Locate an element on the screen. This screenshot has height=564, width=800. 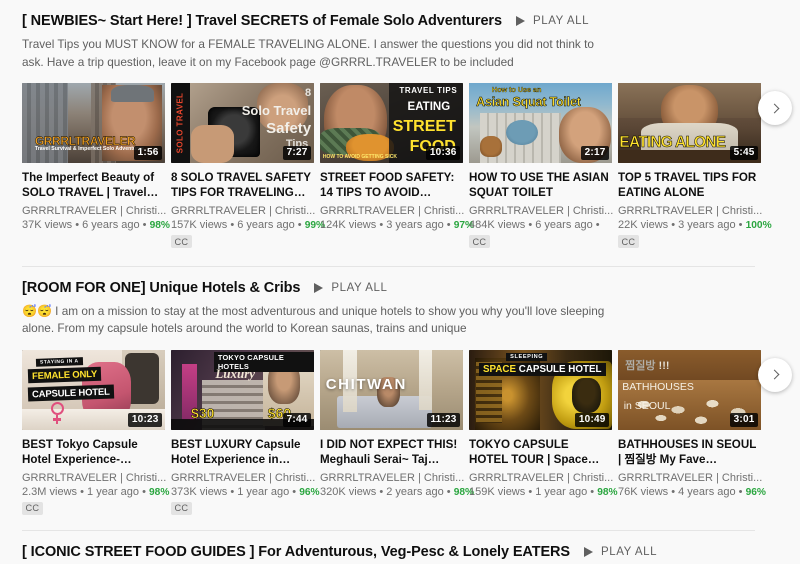
duration-badge: 5:45 is located at coordinates (744, 153).